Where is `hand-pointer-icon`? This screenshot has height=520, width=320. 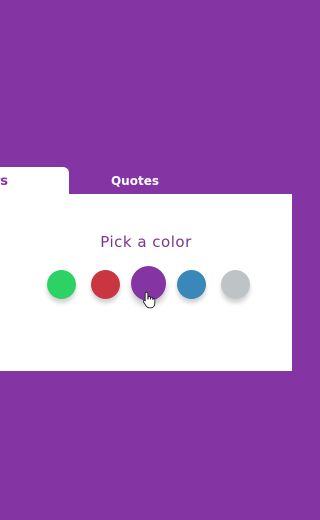 hand-pointer-icon is located at coordinates (149, 300).